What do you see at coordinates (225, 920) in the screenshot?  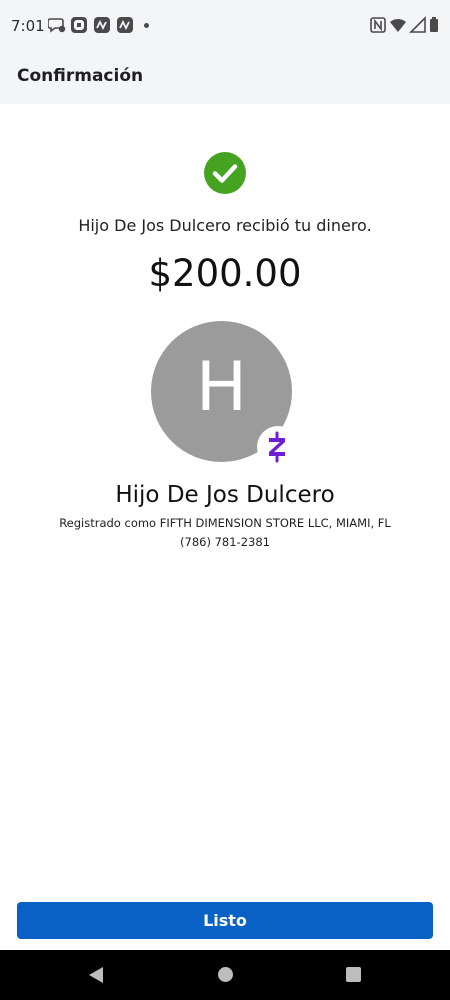 I see `done-button: Listo` at bounding box center [225, 920].